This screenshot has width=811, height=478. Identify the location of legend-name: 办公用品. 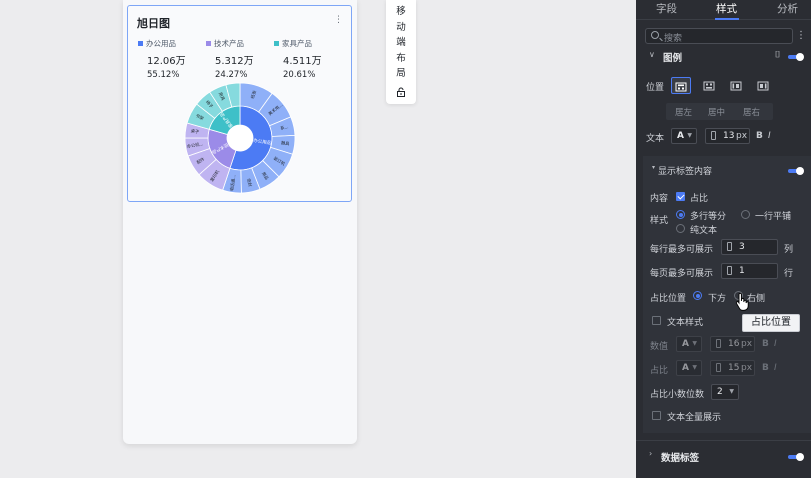
(161, 43).